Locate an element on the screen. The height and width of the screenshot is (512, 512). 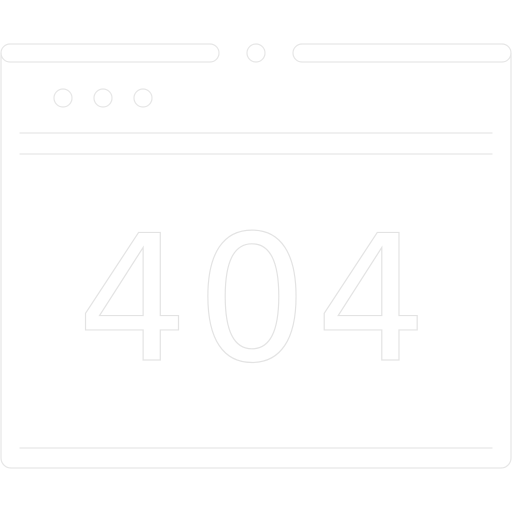
title-bar-dot is located at coordinates (256, 53).